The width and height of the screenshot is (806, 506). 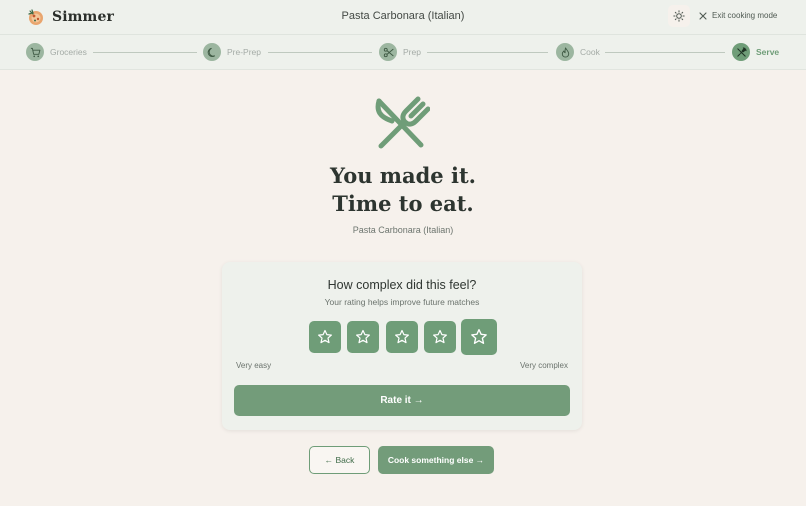 I want to click on theme-toggle-button, so click(x=679, y=16).